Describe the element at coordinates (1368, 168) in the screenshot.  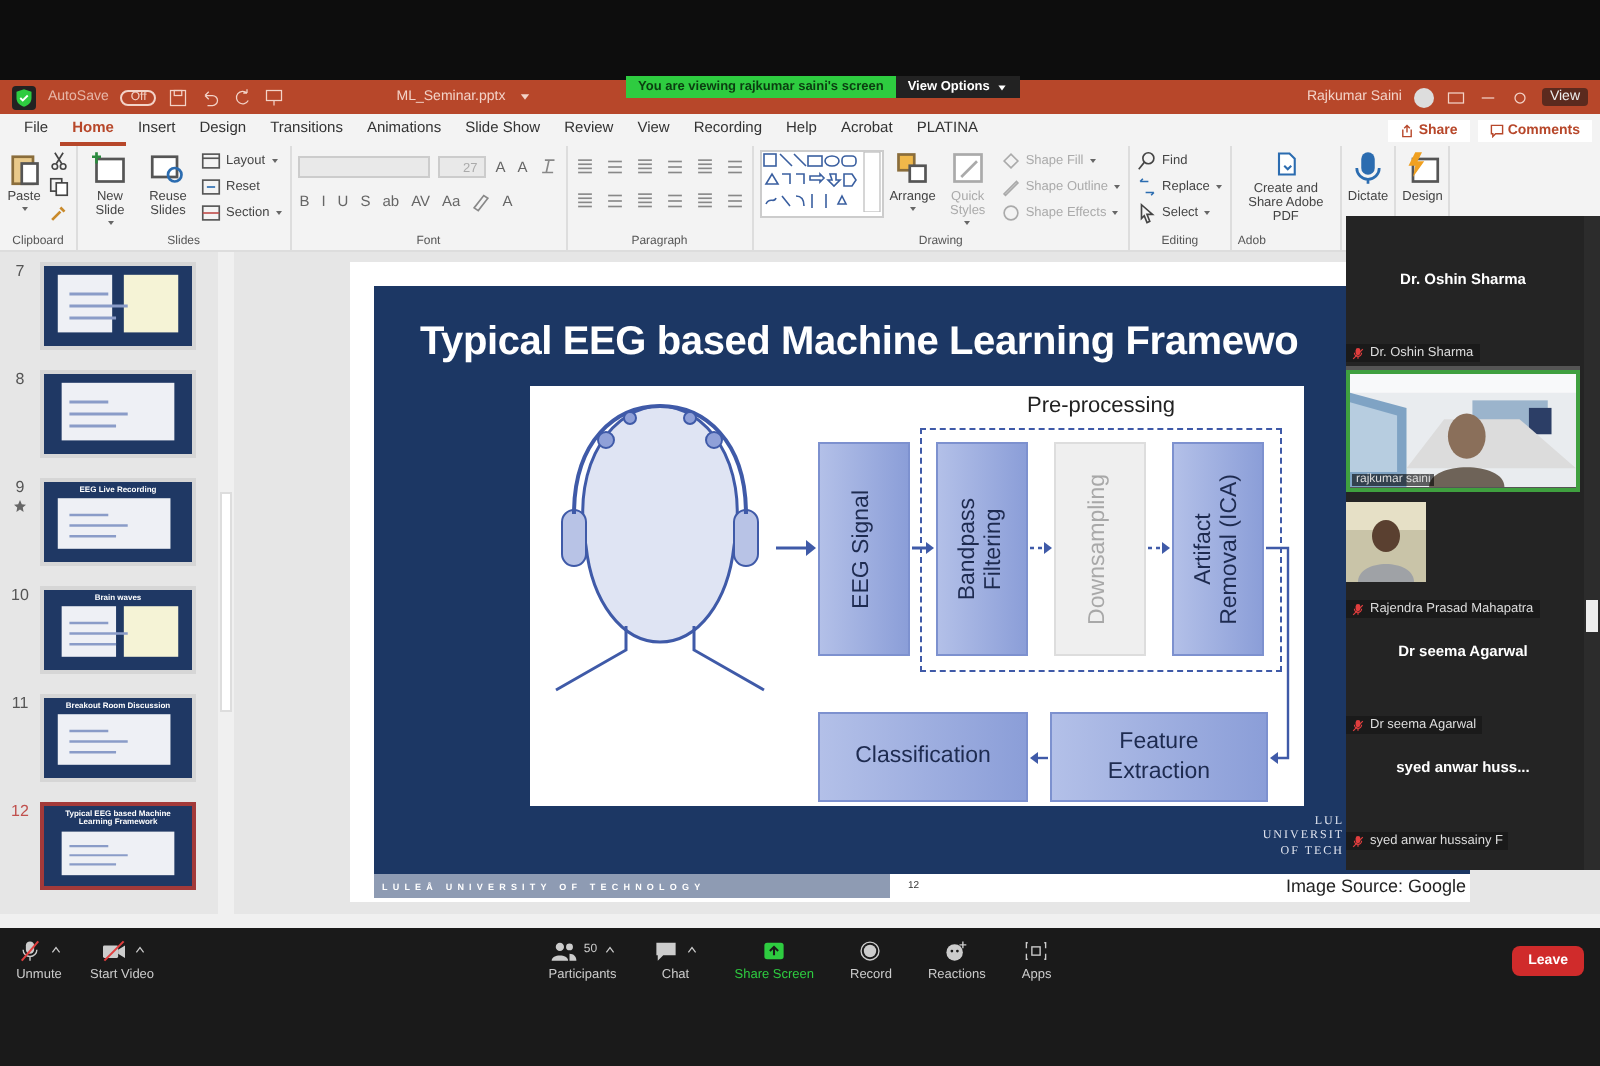
I see `microphone-icon` at that location.